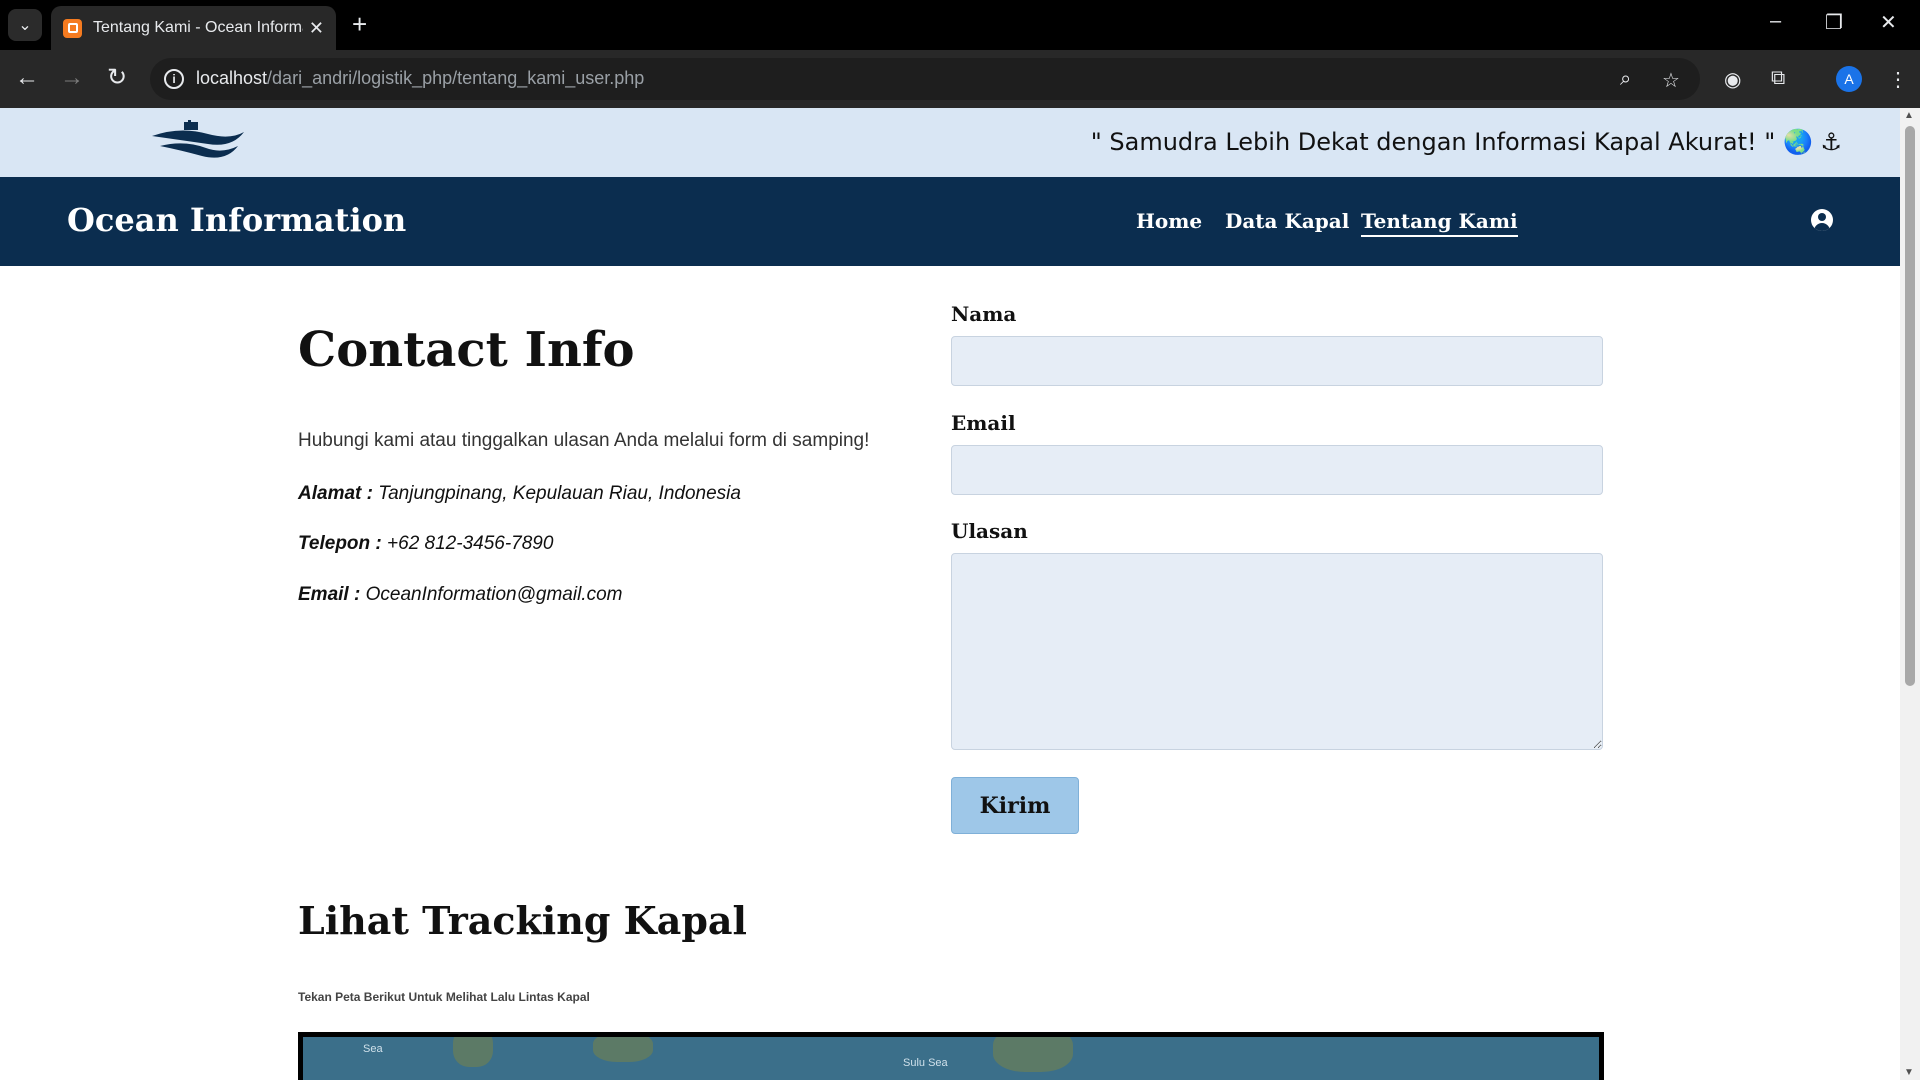  Describe the element at coordinates (1625, 79) in the screenshot. I see `zoom-icon: ⌕` at that location.